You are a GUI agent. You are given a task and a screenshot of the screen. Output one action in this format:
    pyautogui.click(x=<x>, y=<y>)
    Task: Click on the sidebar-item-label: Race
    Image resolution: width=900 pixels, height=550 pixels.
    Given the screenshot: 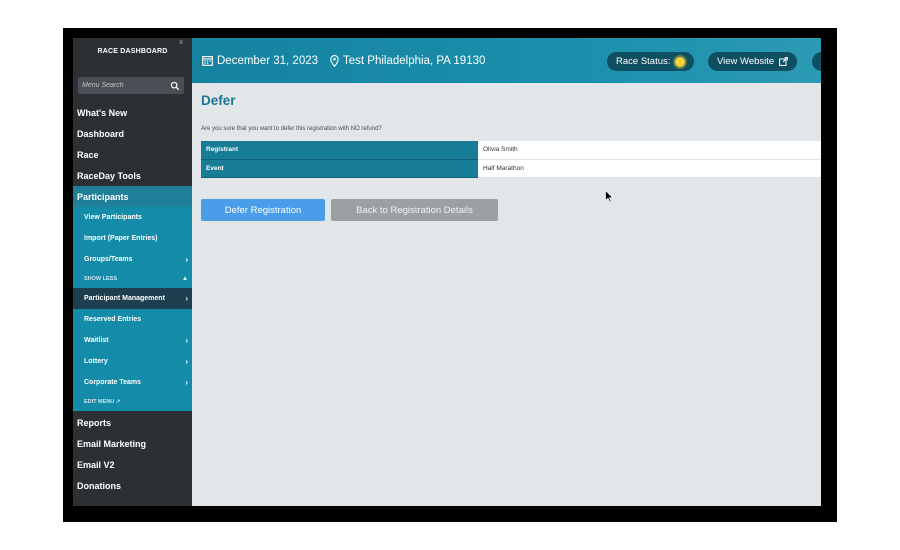 What is the action you would take?
    pyautogui.click(x=88, y=154)
    